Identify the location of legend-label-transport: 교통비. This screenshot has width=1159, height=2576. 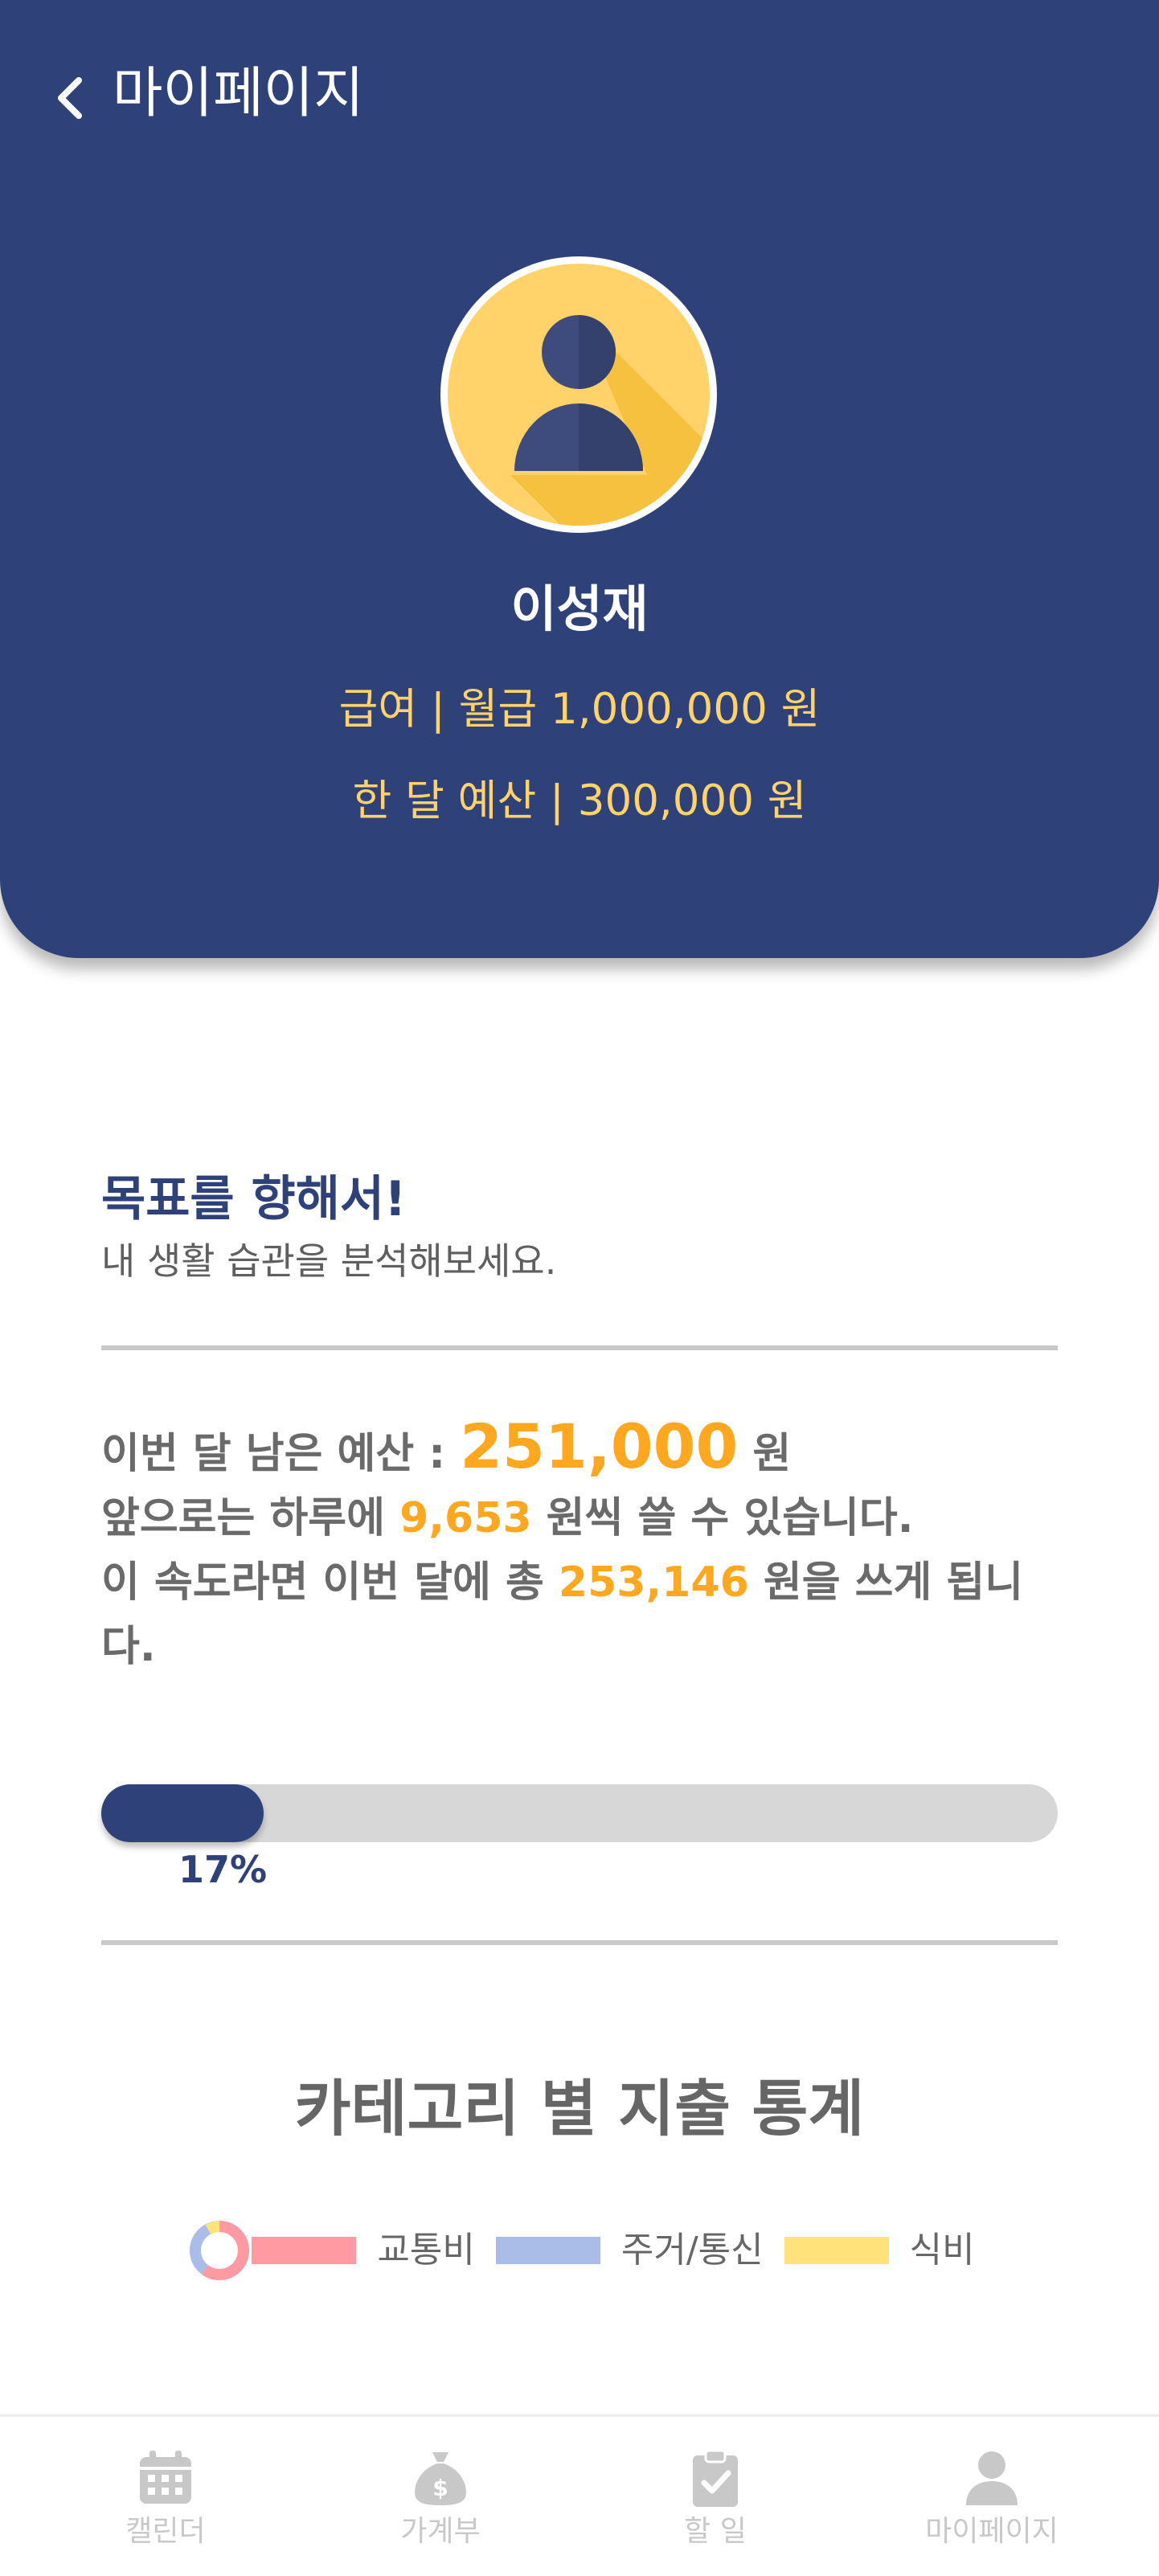
(426, 2250).